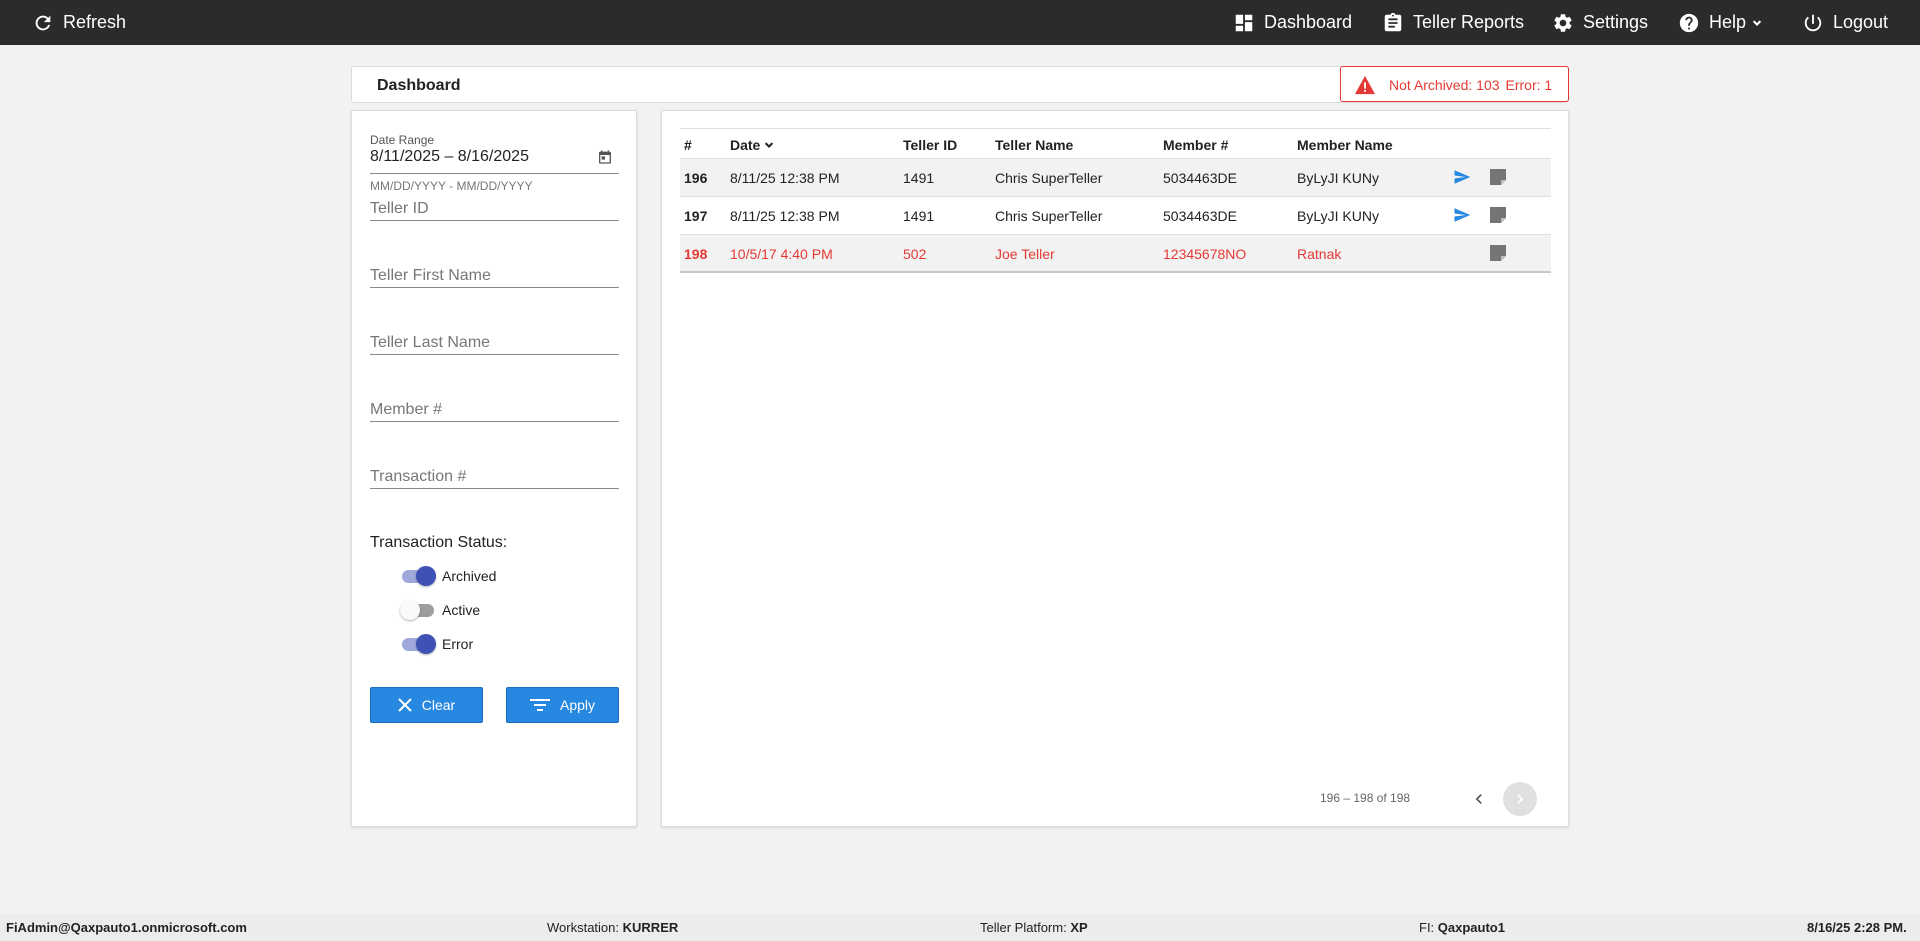 This screenshot has width=1920, height=941. Describe the element at coordinates (577, 705) in the screenshot. I see `apply-label: Apply` at that location.